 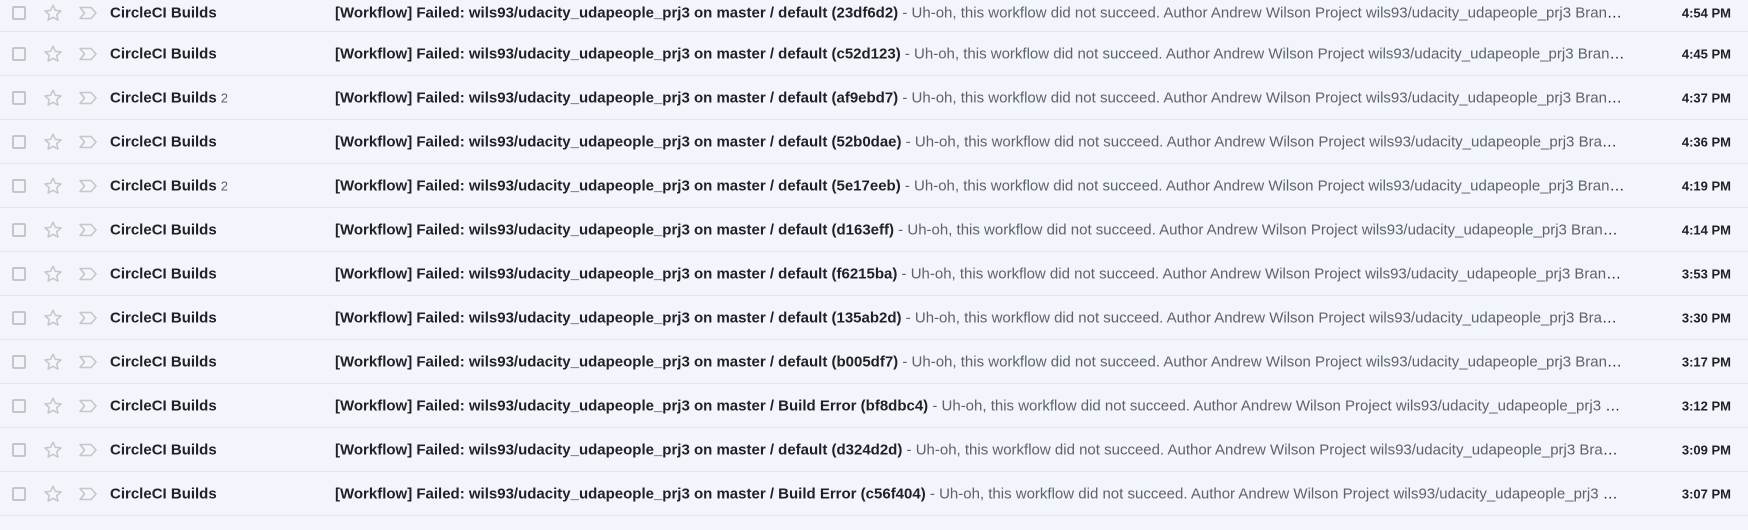 I want to click on sender-name: CircleCI Builds 2, so click(x=169, y=185).